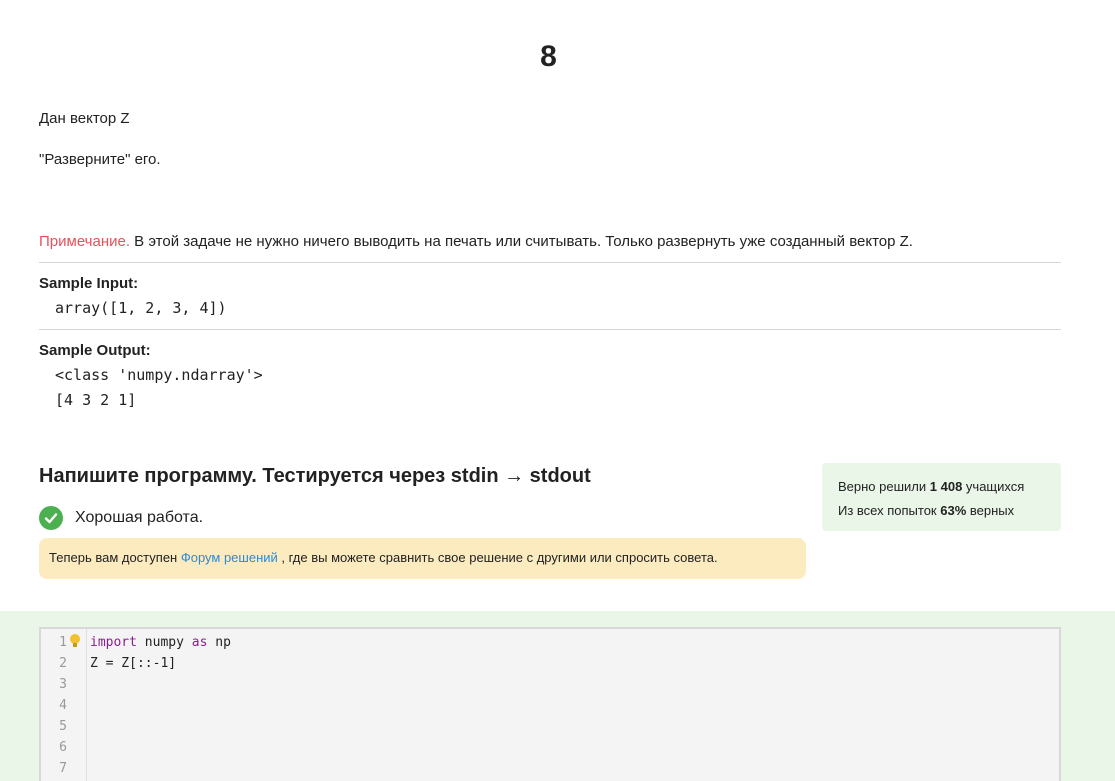  Describe the element at coordinates (63, 663) in the screenshot. I see `line-number: 2` at that location.